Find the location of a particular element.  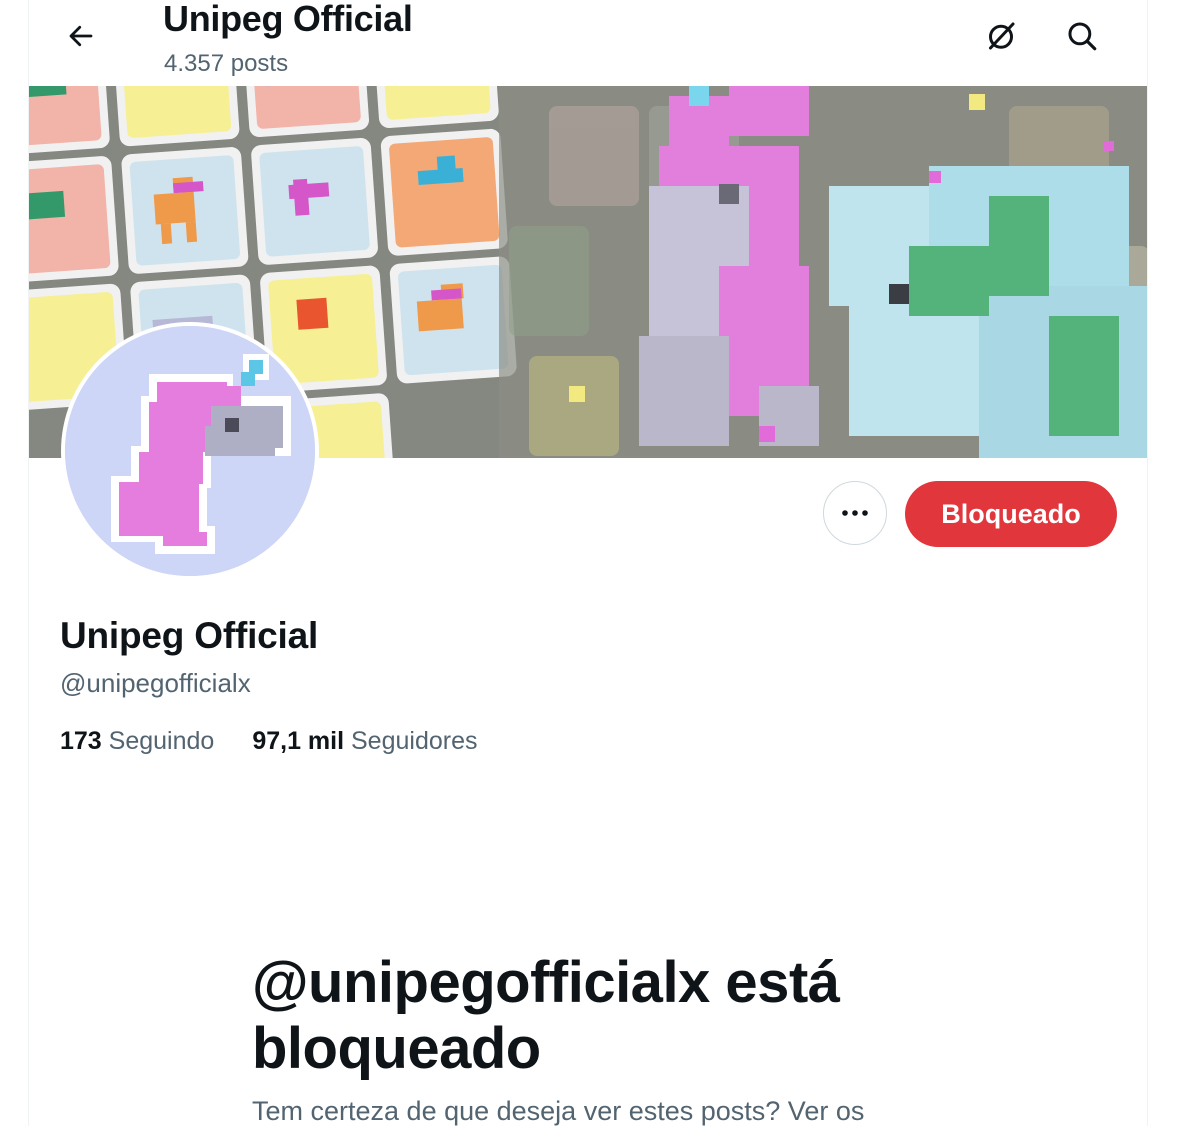

search-button is located at coordinates (1082, 36).